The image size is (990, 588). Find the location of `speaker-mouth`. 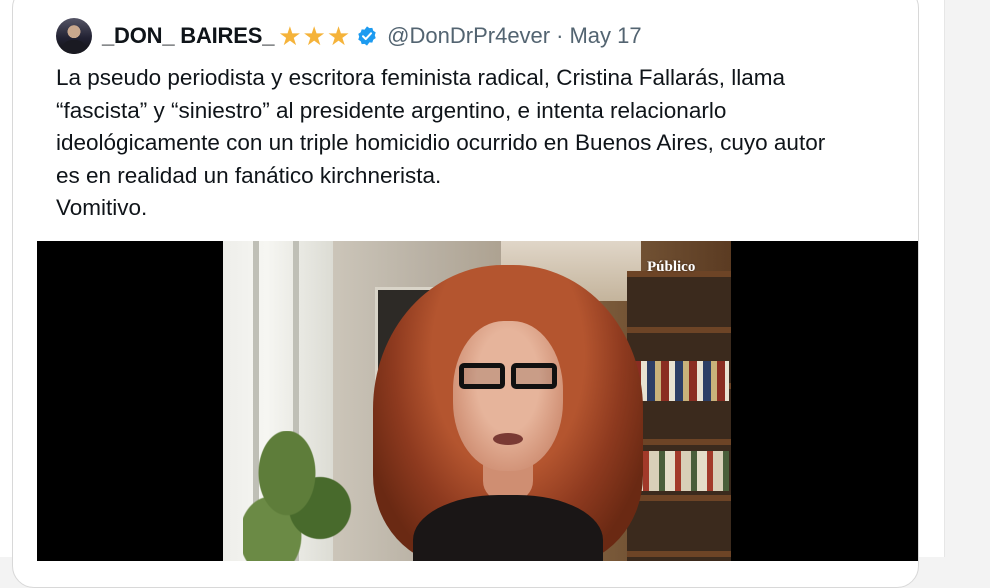

speaker-mouth is located at coordinates (508, 439).